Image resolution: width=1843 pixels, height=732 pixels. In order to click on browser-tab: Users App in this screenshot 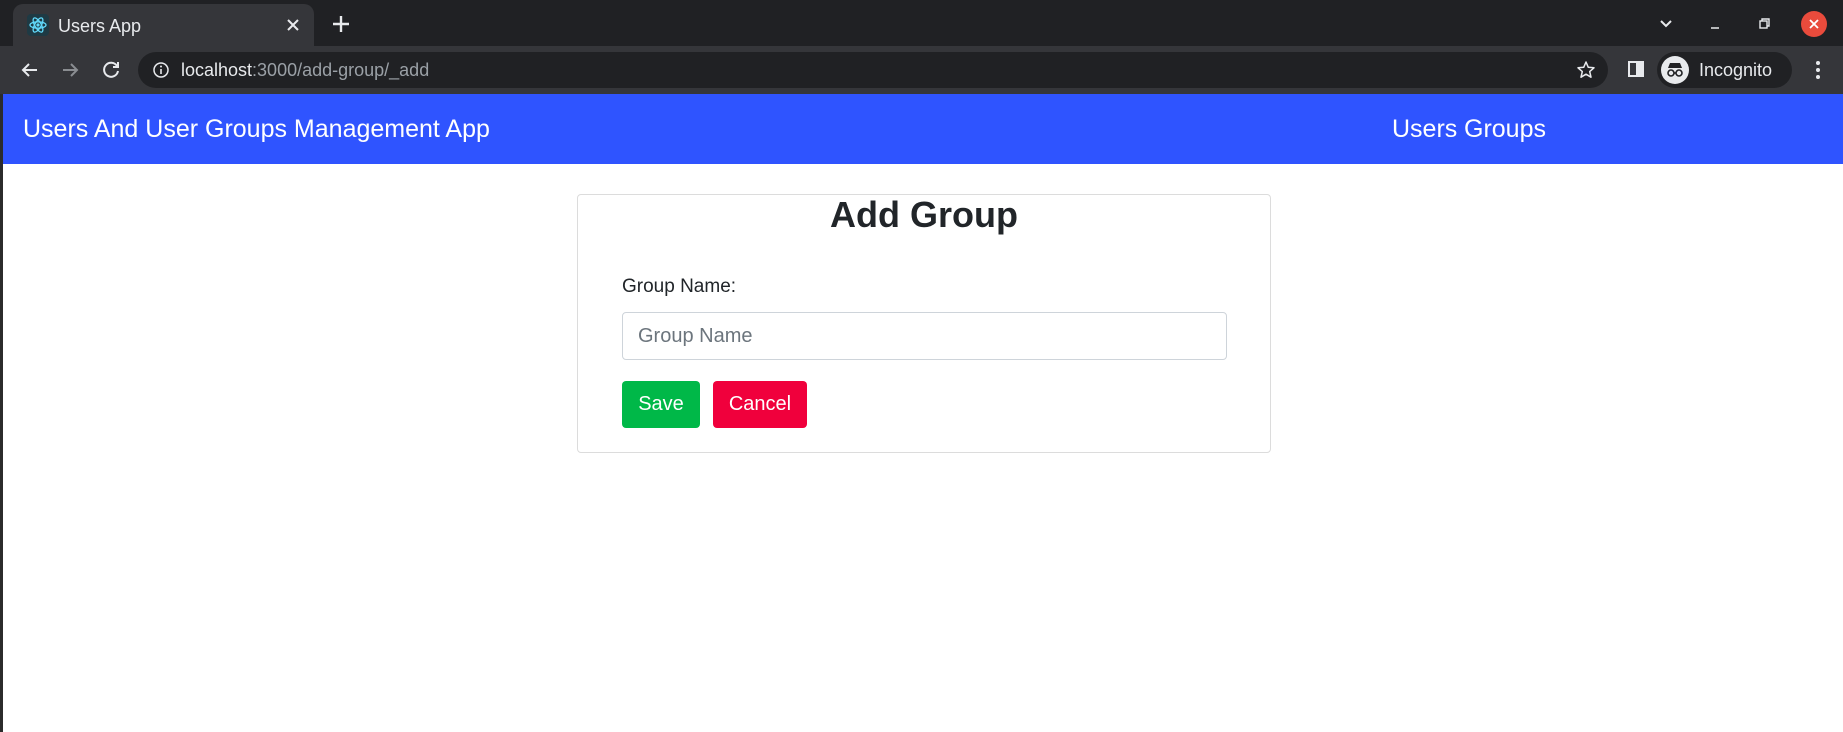, I will do `click(163, 25)`.